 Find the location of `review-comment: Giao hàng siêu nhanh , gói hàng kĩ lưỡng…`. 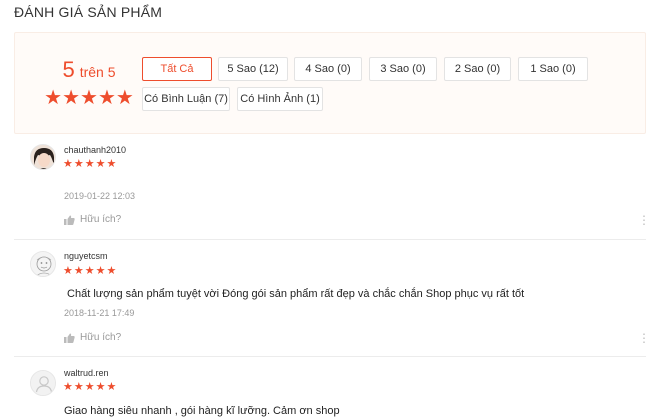

review-comment: Giao hàng siêu nhanh , gói hàng kĩ lưỡng… is located at coordinates (202, 411).